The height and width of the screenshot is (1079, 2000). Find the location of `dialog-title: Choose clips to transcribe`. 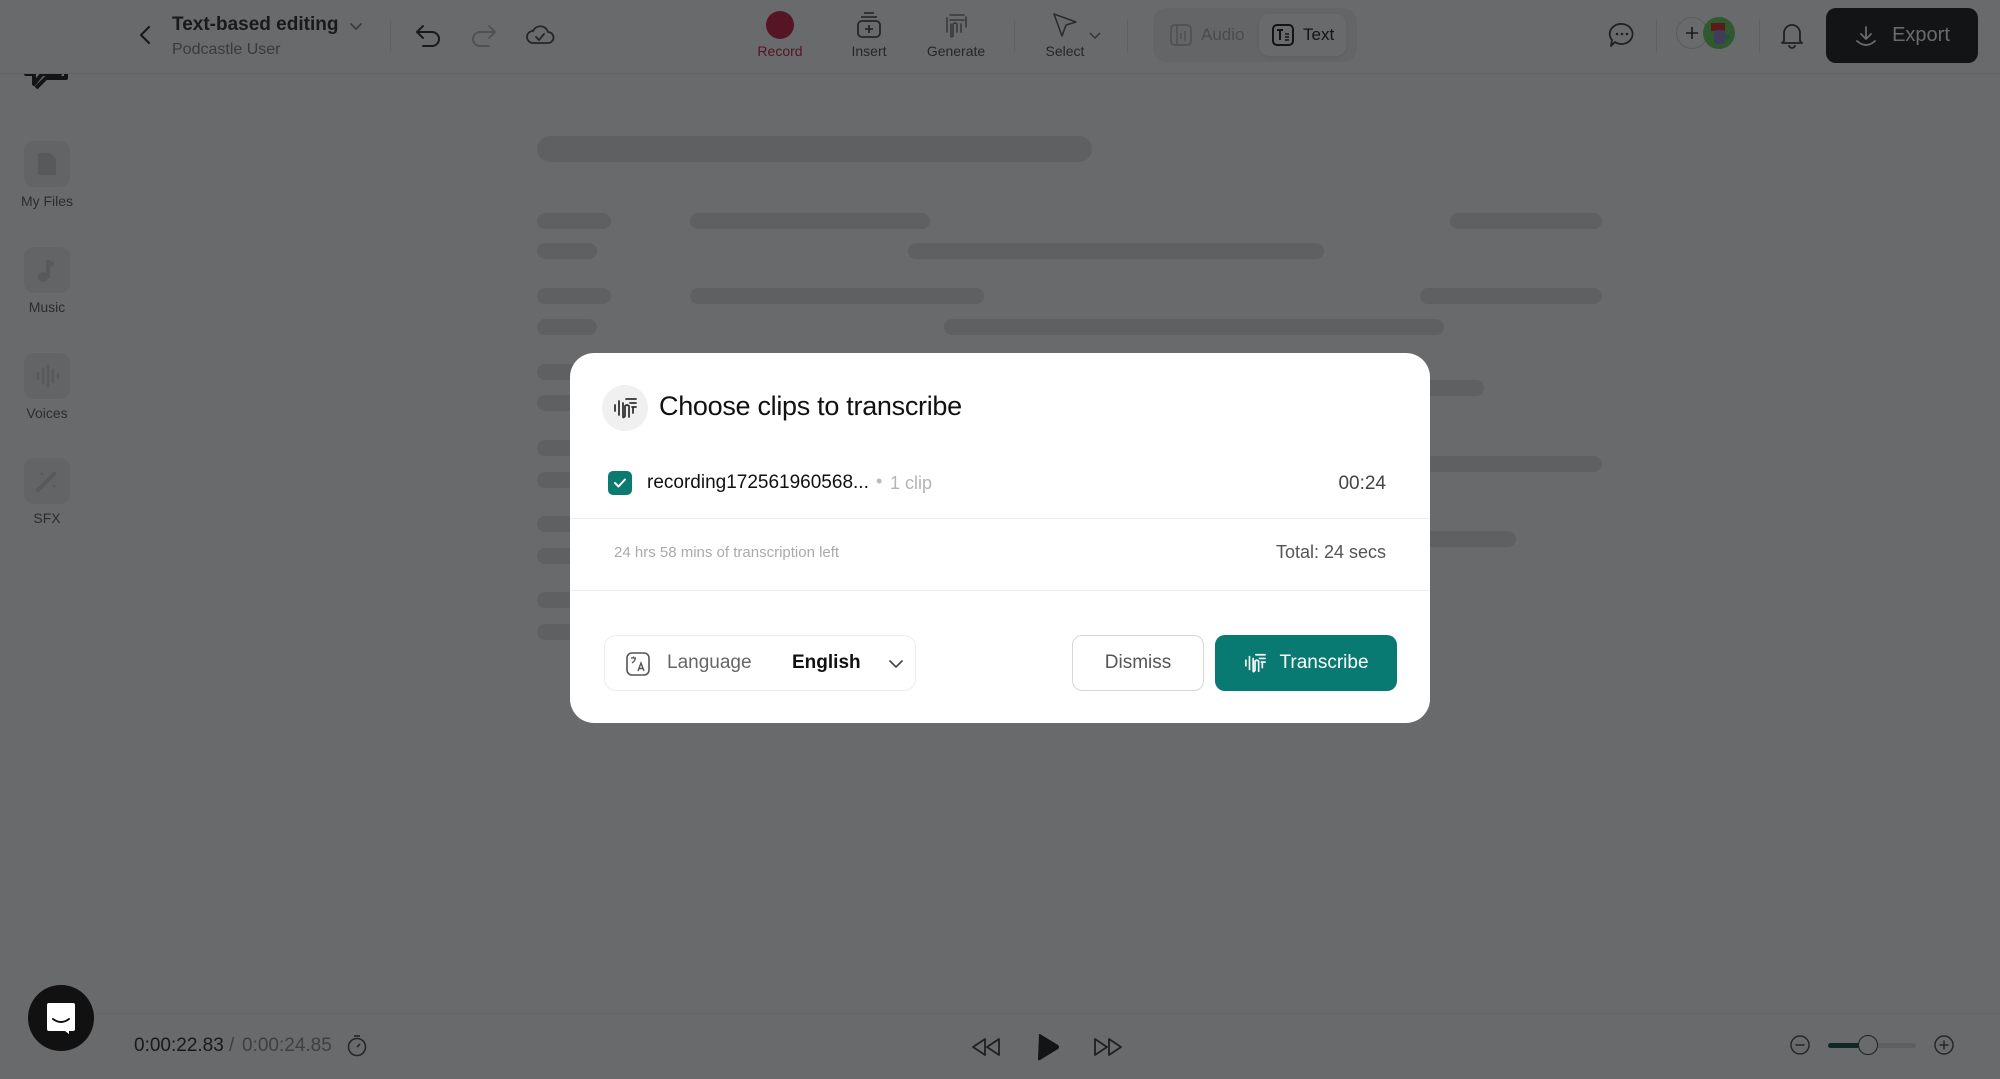

dialog-title: Choose clips to transcribe is located at coordinates (810, 406).